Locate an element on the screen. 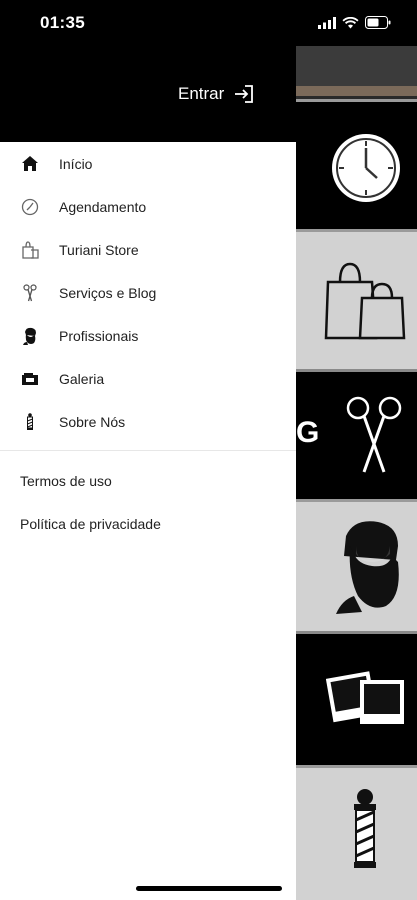 The width and height of the screenshot is (417, 900). login-label: Entrar is located at coordinates (201, 93).